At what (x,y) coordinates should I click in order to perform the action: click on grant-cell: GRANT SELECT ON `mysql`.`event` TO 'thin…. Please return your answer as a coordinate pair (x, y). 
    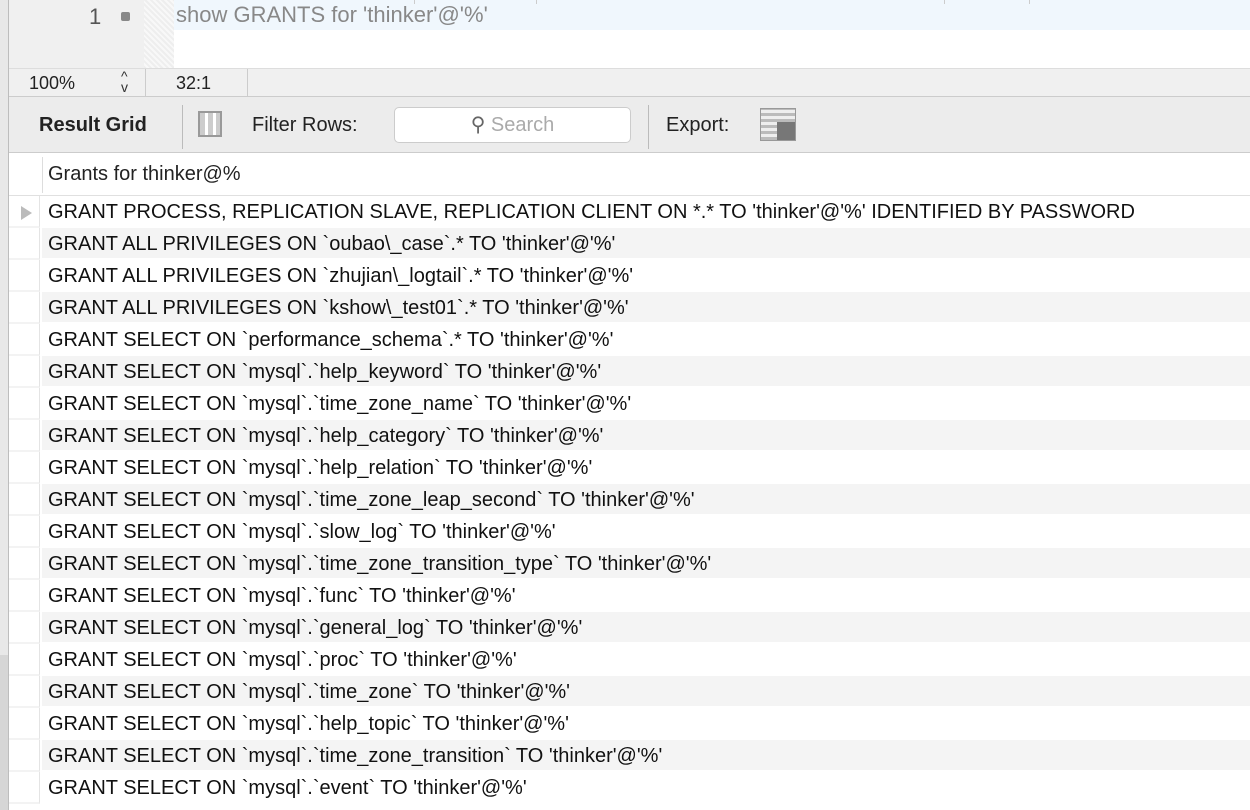
    Looking at the image, I should click on (646, 788).